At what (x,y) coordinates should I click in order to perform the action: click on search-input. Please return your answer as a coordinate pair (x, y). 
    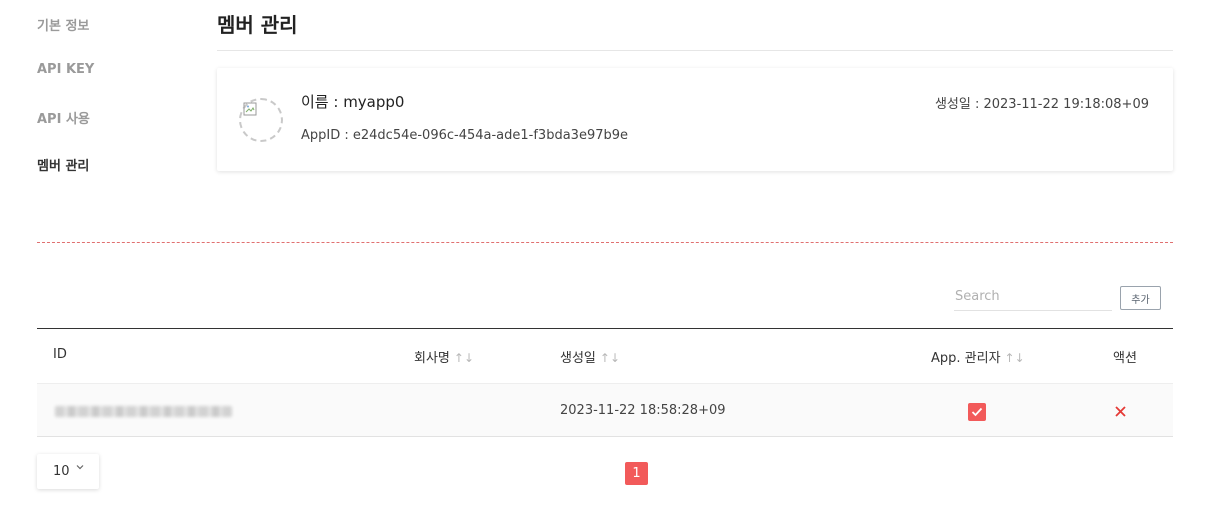
    Looking at the image, I should click on (1033, 297).